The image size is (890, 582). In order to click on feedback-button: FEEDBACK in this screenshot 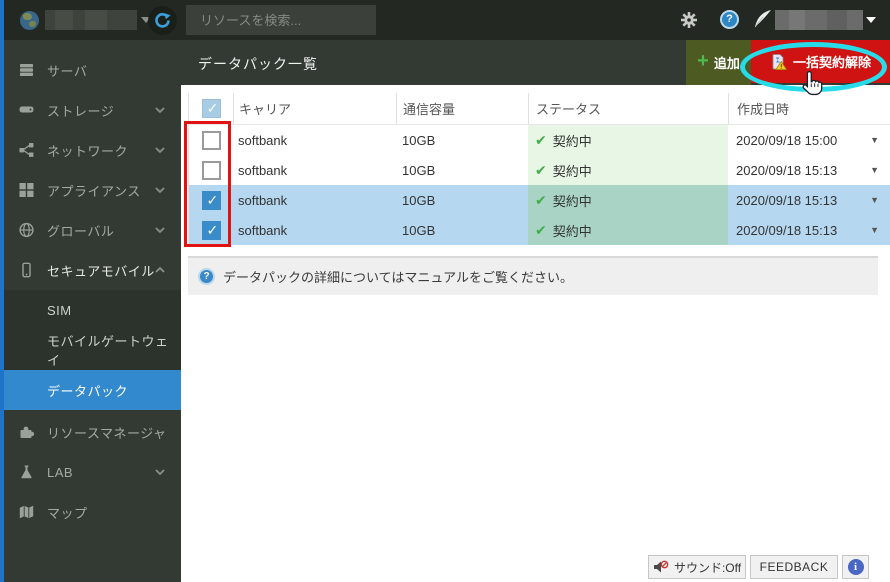, I will do `click(794, 567)`.